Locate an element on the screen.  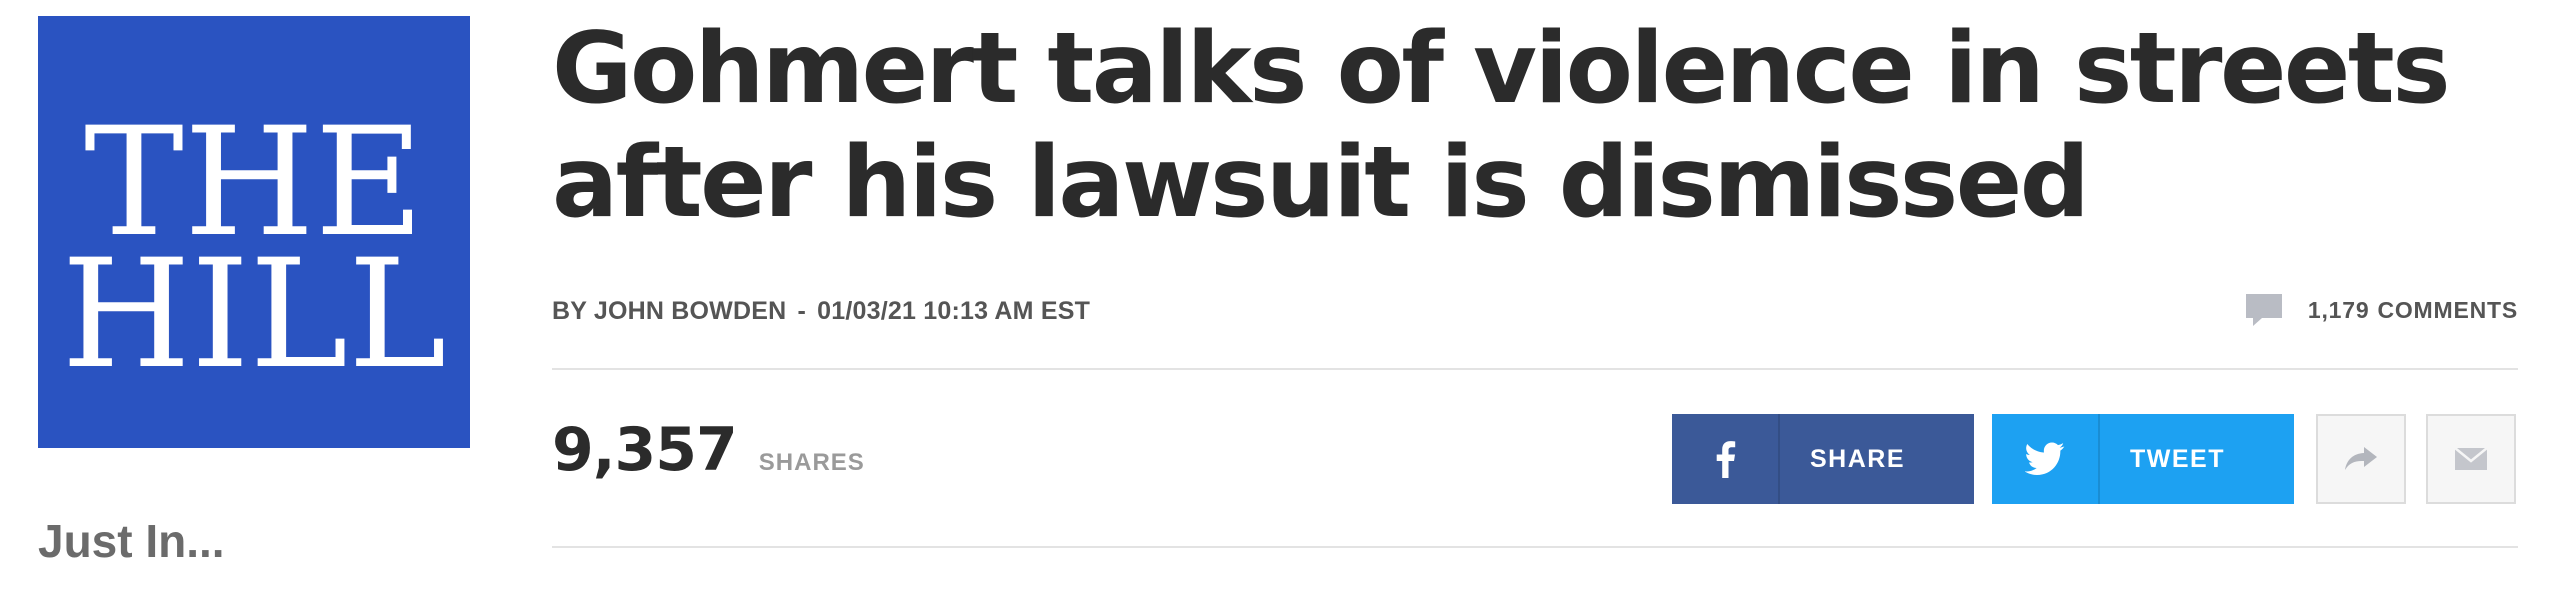
twitter-bird-icon is located at coordinates (2045, 458).